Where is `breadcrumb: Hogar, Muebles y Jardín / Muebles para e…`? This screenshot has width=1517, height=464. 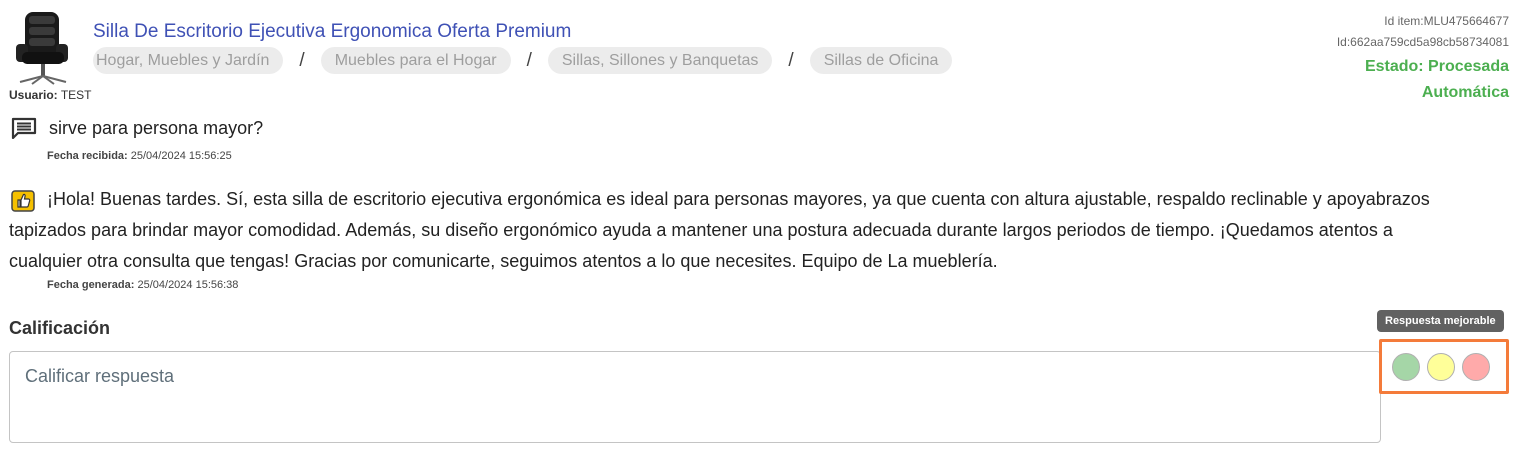 breadcrumb: Hogar, Muebles y Jardín / Muebles para e… is located at coordinates (523, 60).